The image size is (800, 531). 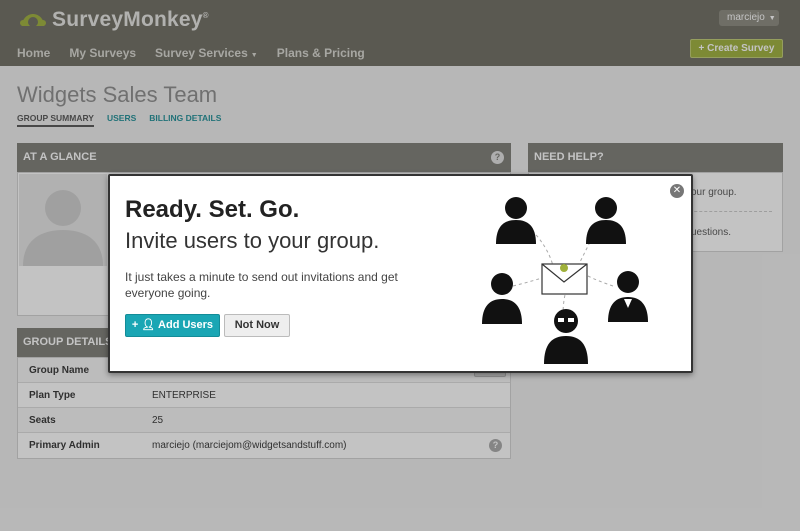 I want to click on not-now-button: Not Now, so click(x=257, y=325).